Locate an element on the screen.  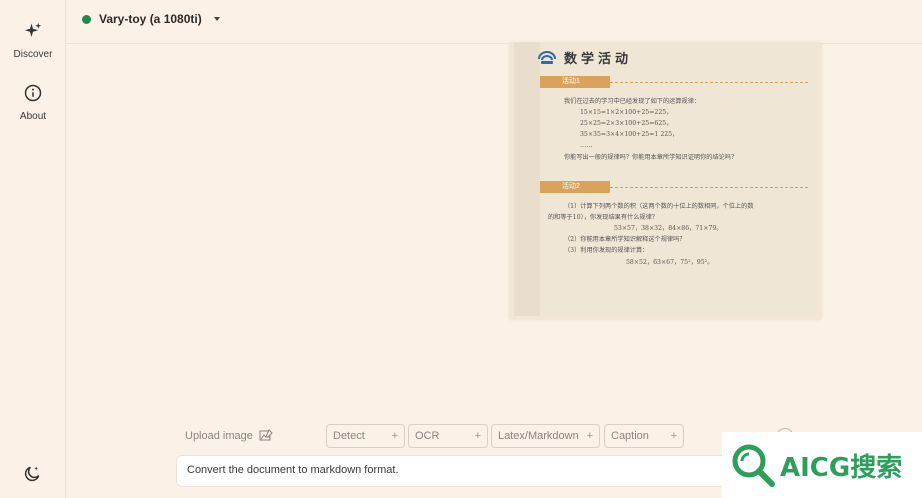
sidebar-item-about: About is located at coordinates (33, 103).